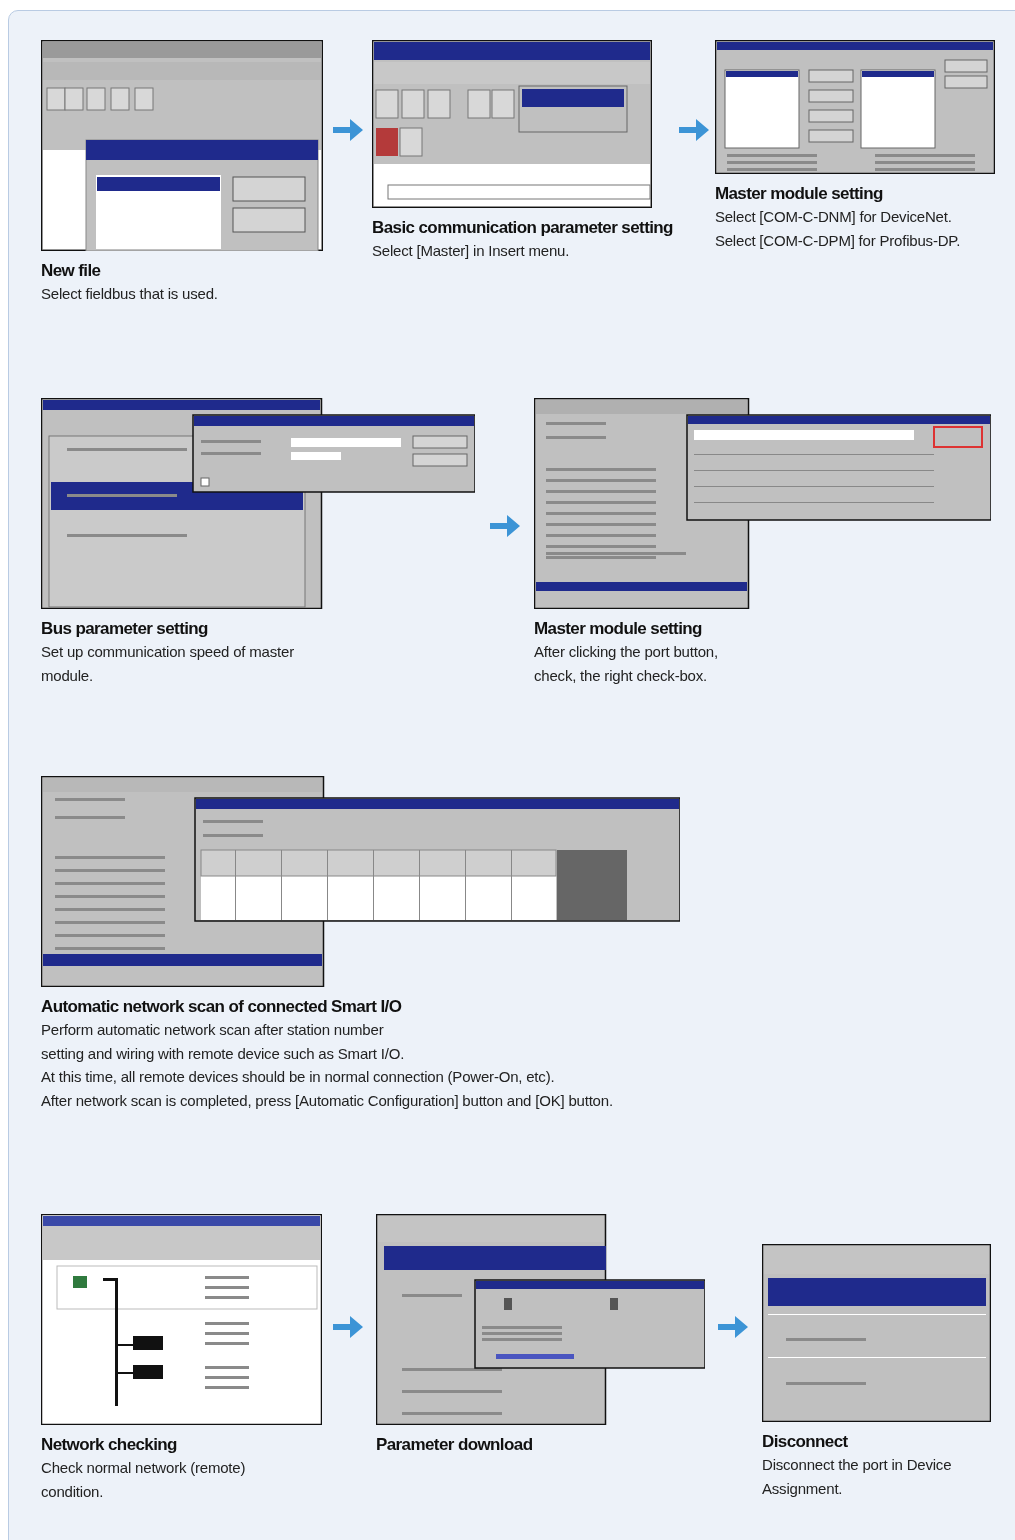  I want to click on step-description: Select [COM-C-DNM] for DeviceNet. Select [COM-C-DPM] for Profibus-DP., so click(838, 229).